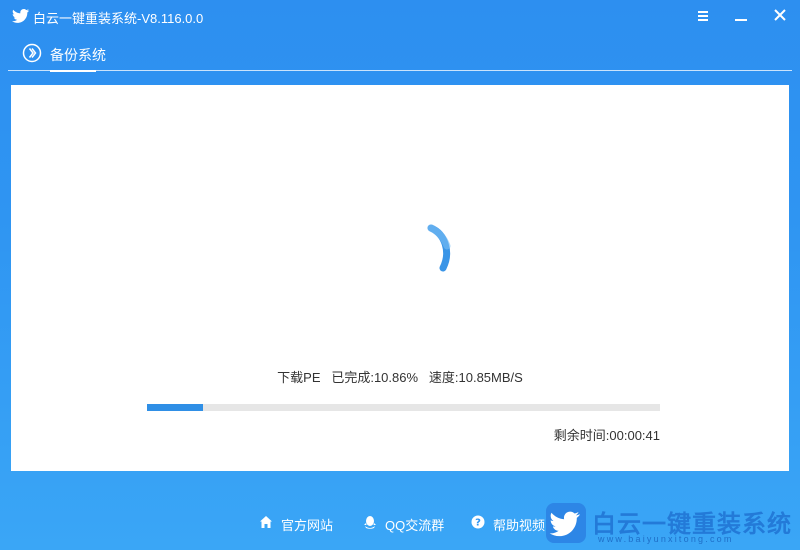 The height and width of the screenshot is (550, 800). Describe the element at coordinates (415, 525) in the screenshot. I see `qq-group-label: QQ交流群` at that location.